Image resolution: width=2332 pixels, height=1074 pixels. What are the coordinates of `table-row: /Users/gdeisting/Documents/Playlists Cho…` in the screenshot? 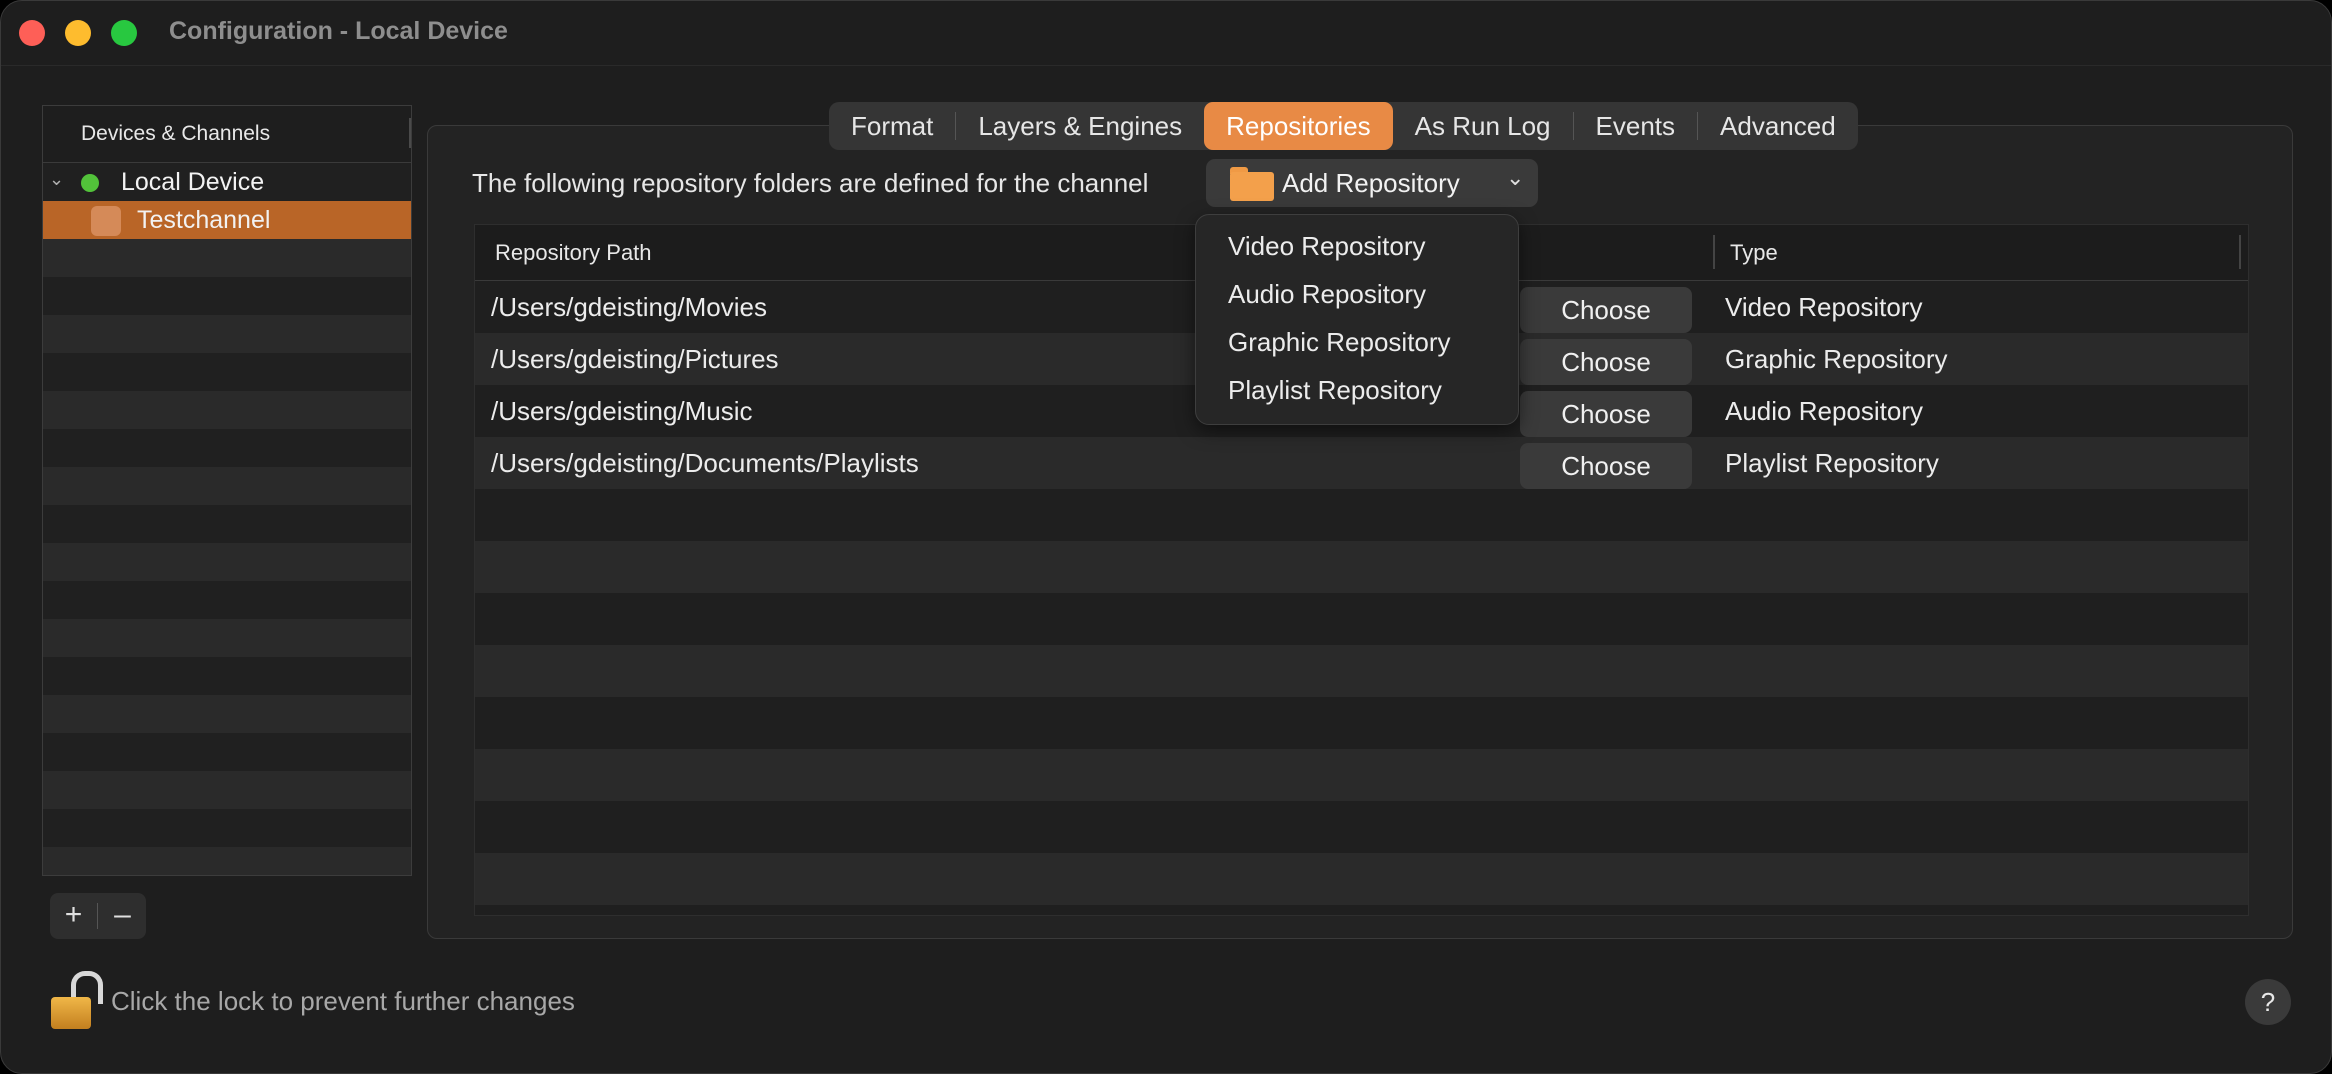 It's located at (1361, 463).